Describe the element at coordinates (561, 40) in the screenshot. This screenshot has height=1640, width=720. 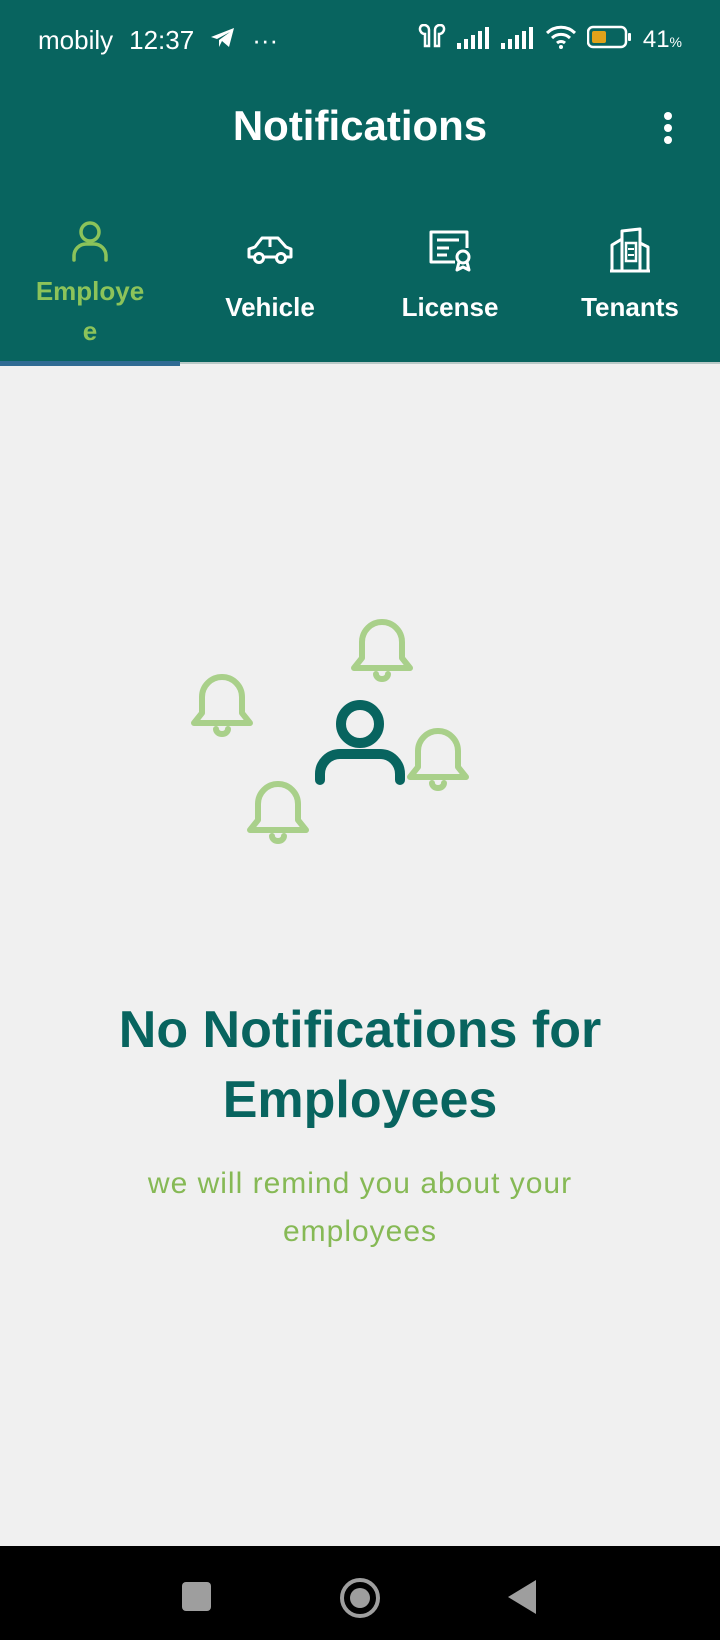
I see `wifi-icon` at that location.